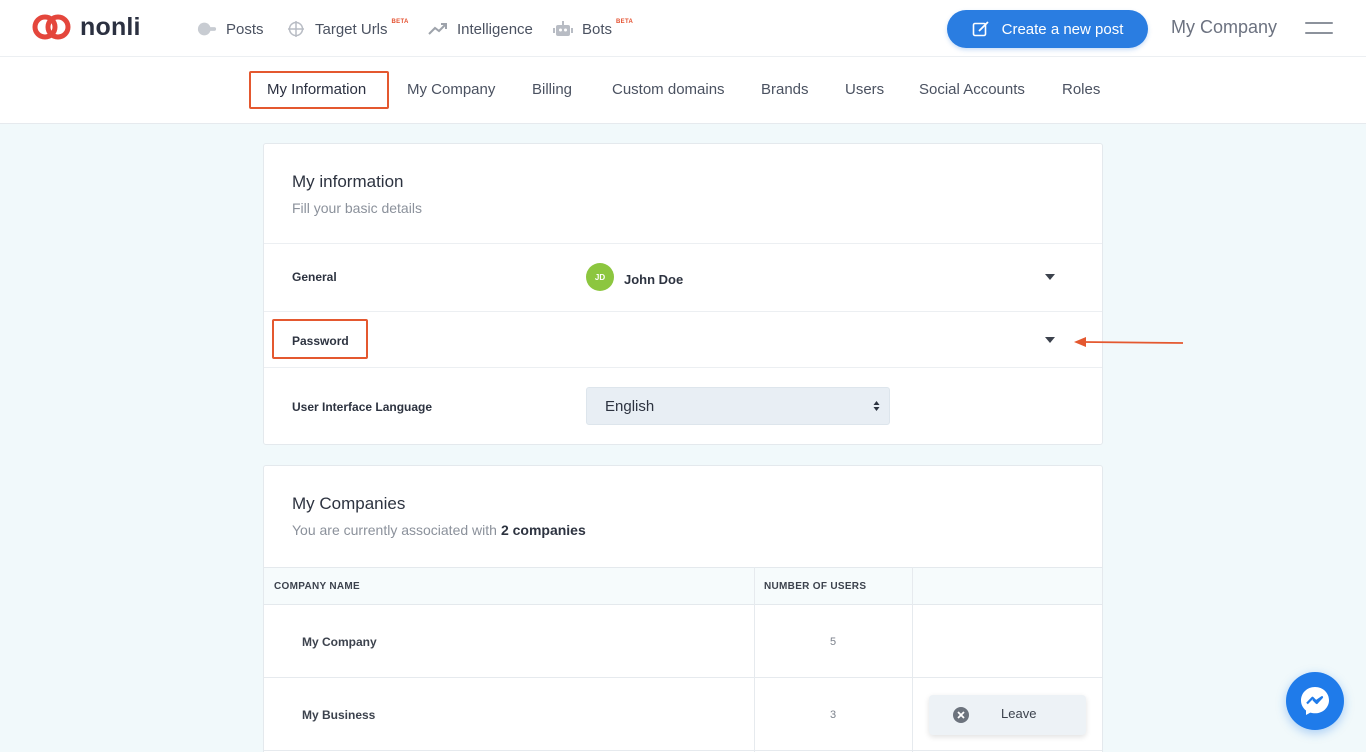 The height and width of the screenshot is (752, 1366). I want to click on create-post-button: Create a new post, so click(1047, 29).